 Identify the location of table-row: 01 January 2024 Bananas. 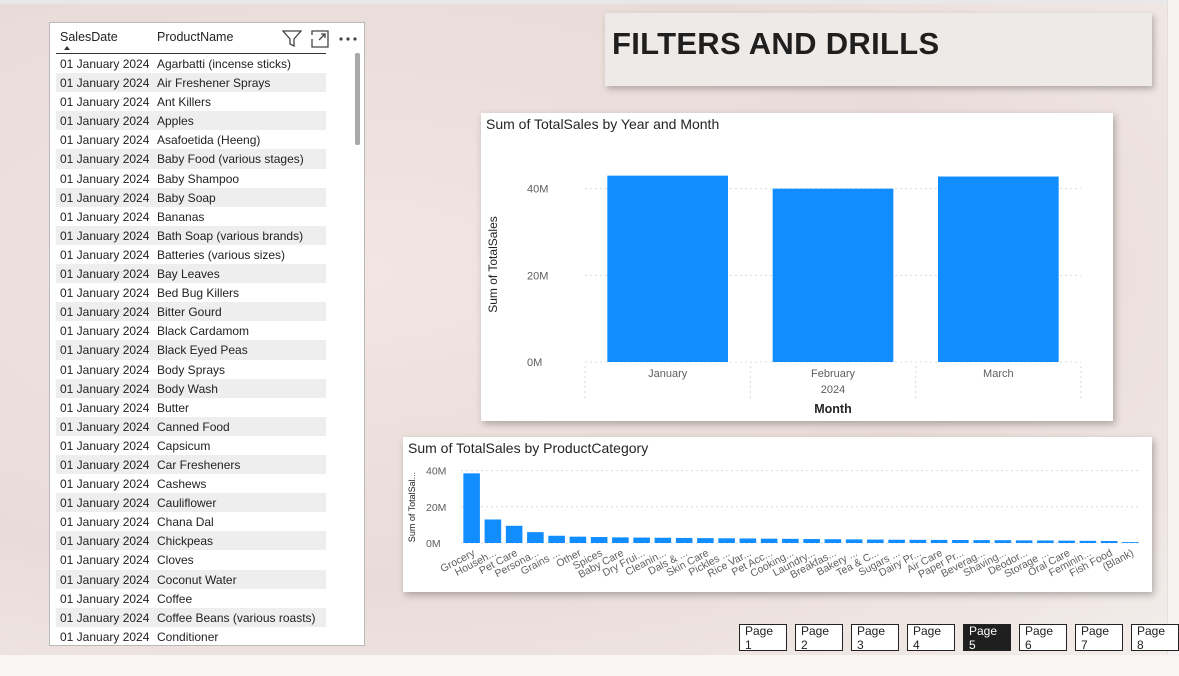
(191, 216).